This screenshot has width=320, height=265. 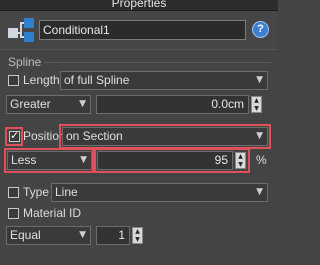 What do you see at coordinates (159, 192) in the screenshot?
I see `type-dropdown: Line ▼` at bounding box center [159, 192].